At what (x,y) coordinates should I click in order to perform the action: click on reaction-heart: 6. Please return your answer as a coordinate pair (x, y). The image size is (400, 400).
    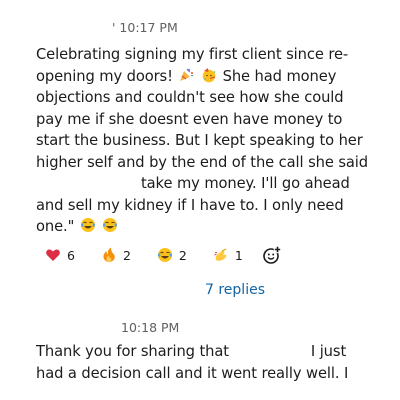
    Looking at the image, I should click on (59, 255).